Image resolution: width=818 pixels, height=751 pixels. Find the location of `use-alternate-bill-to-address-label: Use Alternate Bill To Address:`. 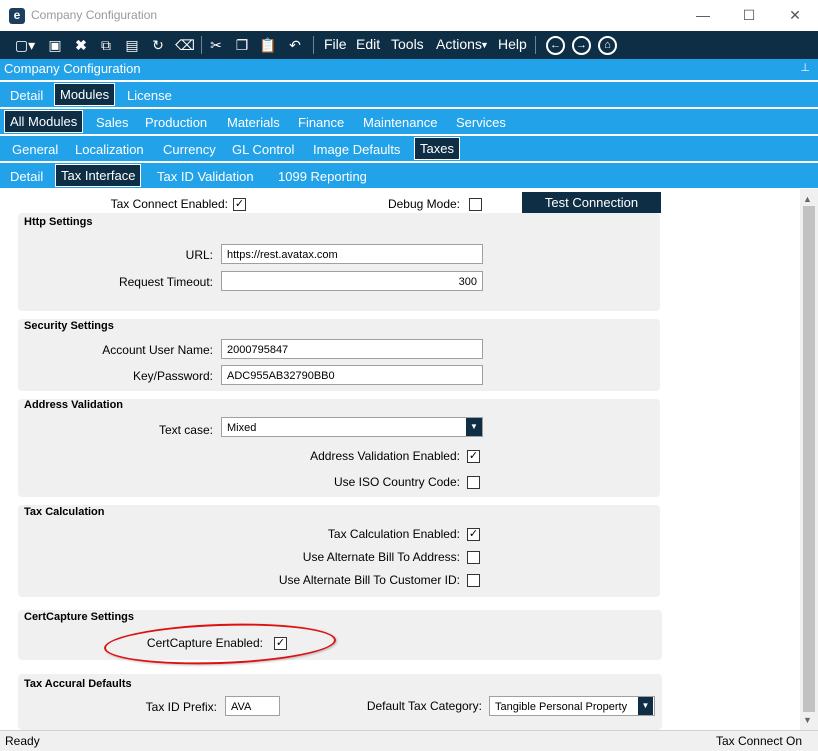

use-alternate-bill-to-address-label: Use Alternate Bill To Address: is located at coordinates (381, 557).